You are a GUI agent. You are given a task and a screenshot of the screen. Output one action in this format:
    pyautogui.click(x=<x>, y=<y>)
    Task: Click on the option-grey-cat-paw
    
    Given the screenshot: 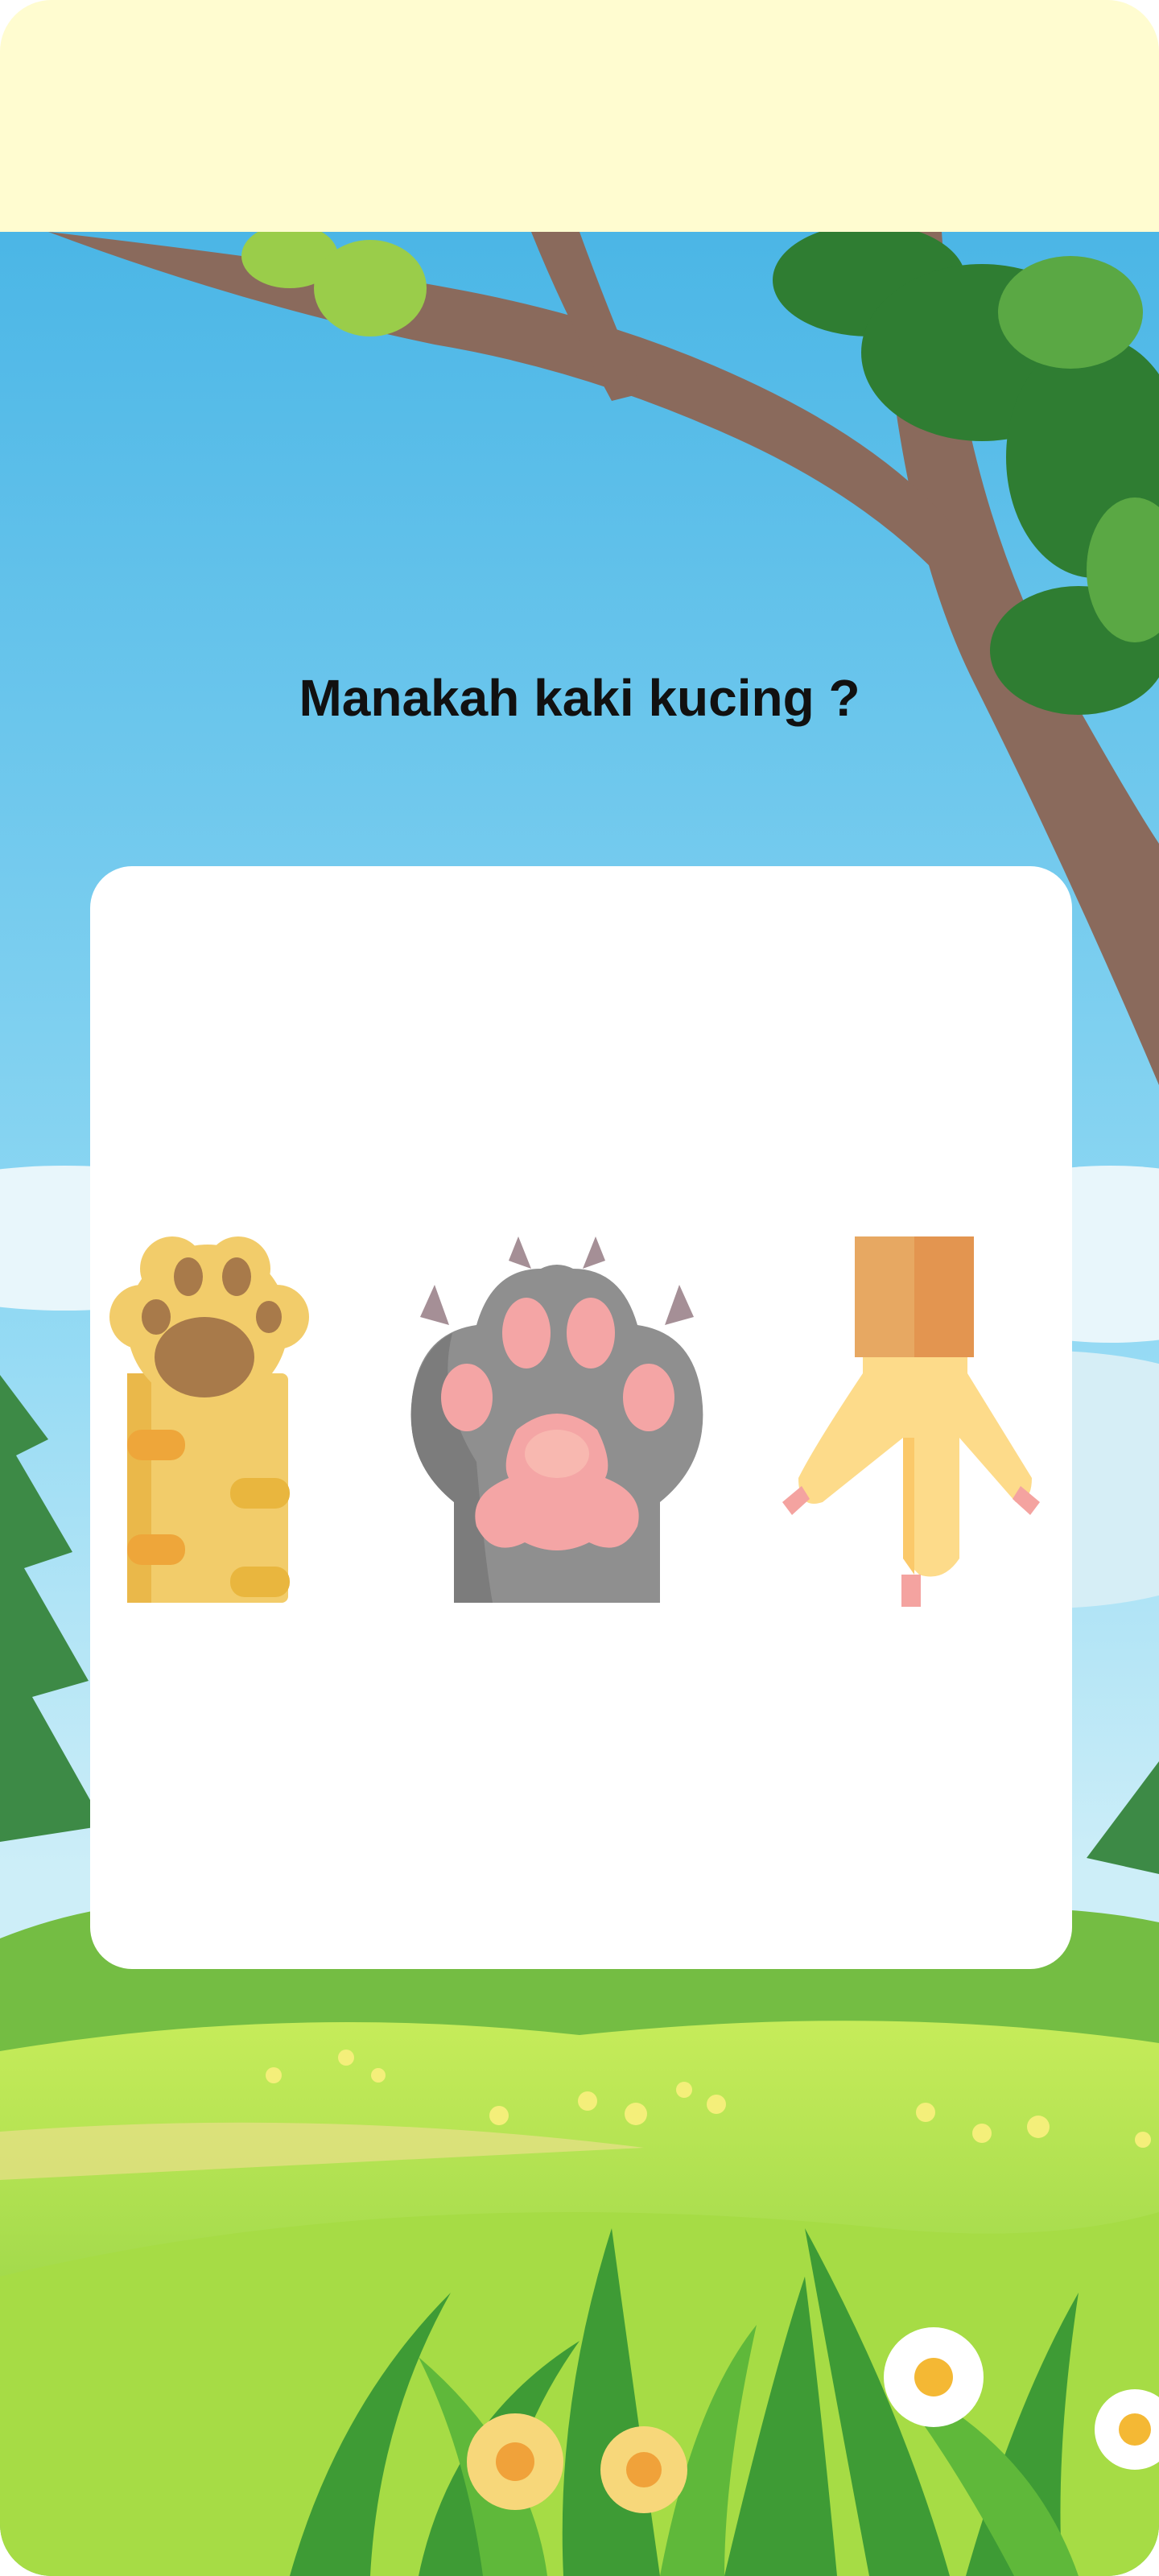 What is the action you would take?
    pyautogui.click(x=557, y=1421)
    